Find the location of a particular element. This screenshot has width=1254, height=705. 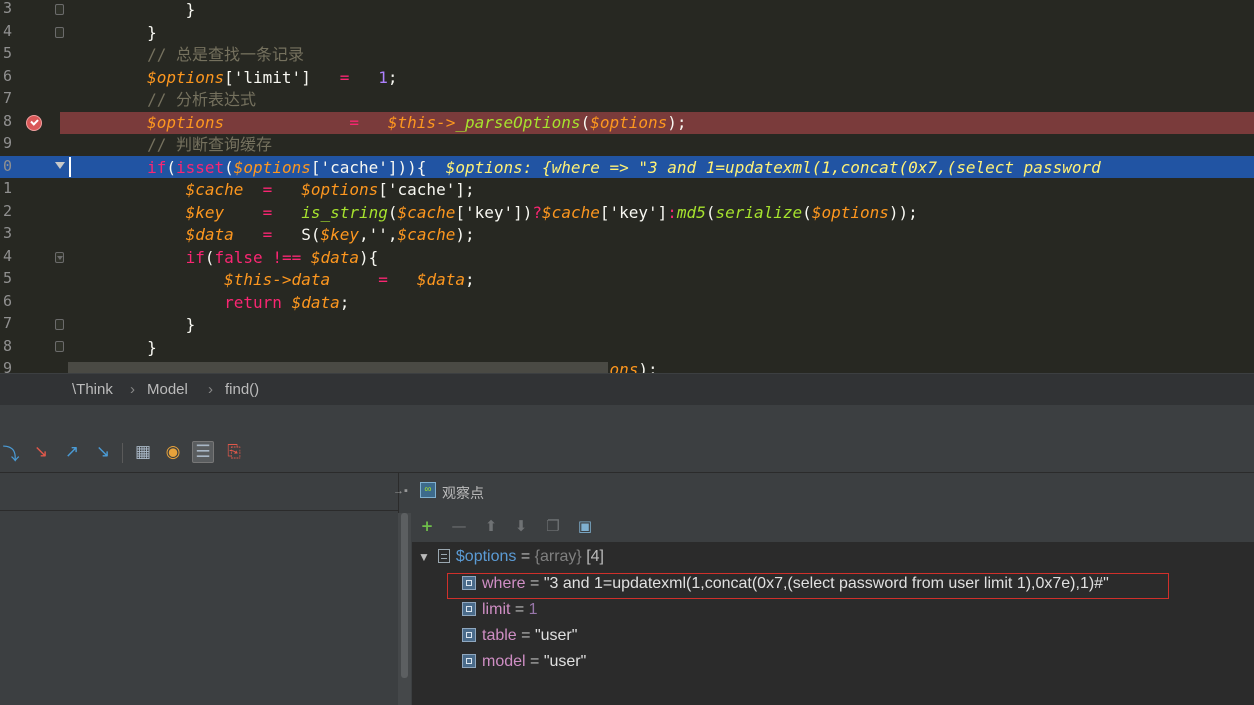

tree-node-options: ▼ $options = {array} [4] is located at coordinates (511, 557).